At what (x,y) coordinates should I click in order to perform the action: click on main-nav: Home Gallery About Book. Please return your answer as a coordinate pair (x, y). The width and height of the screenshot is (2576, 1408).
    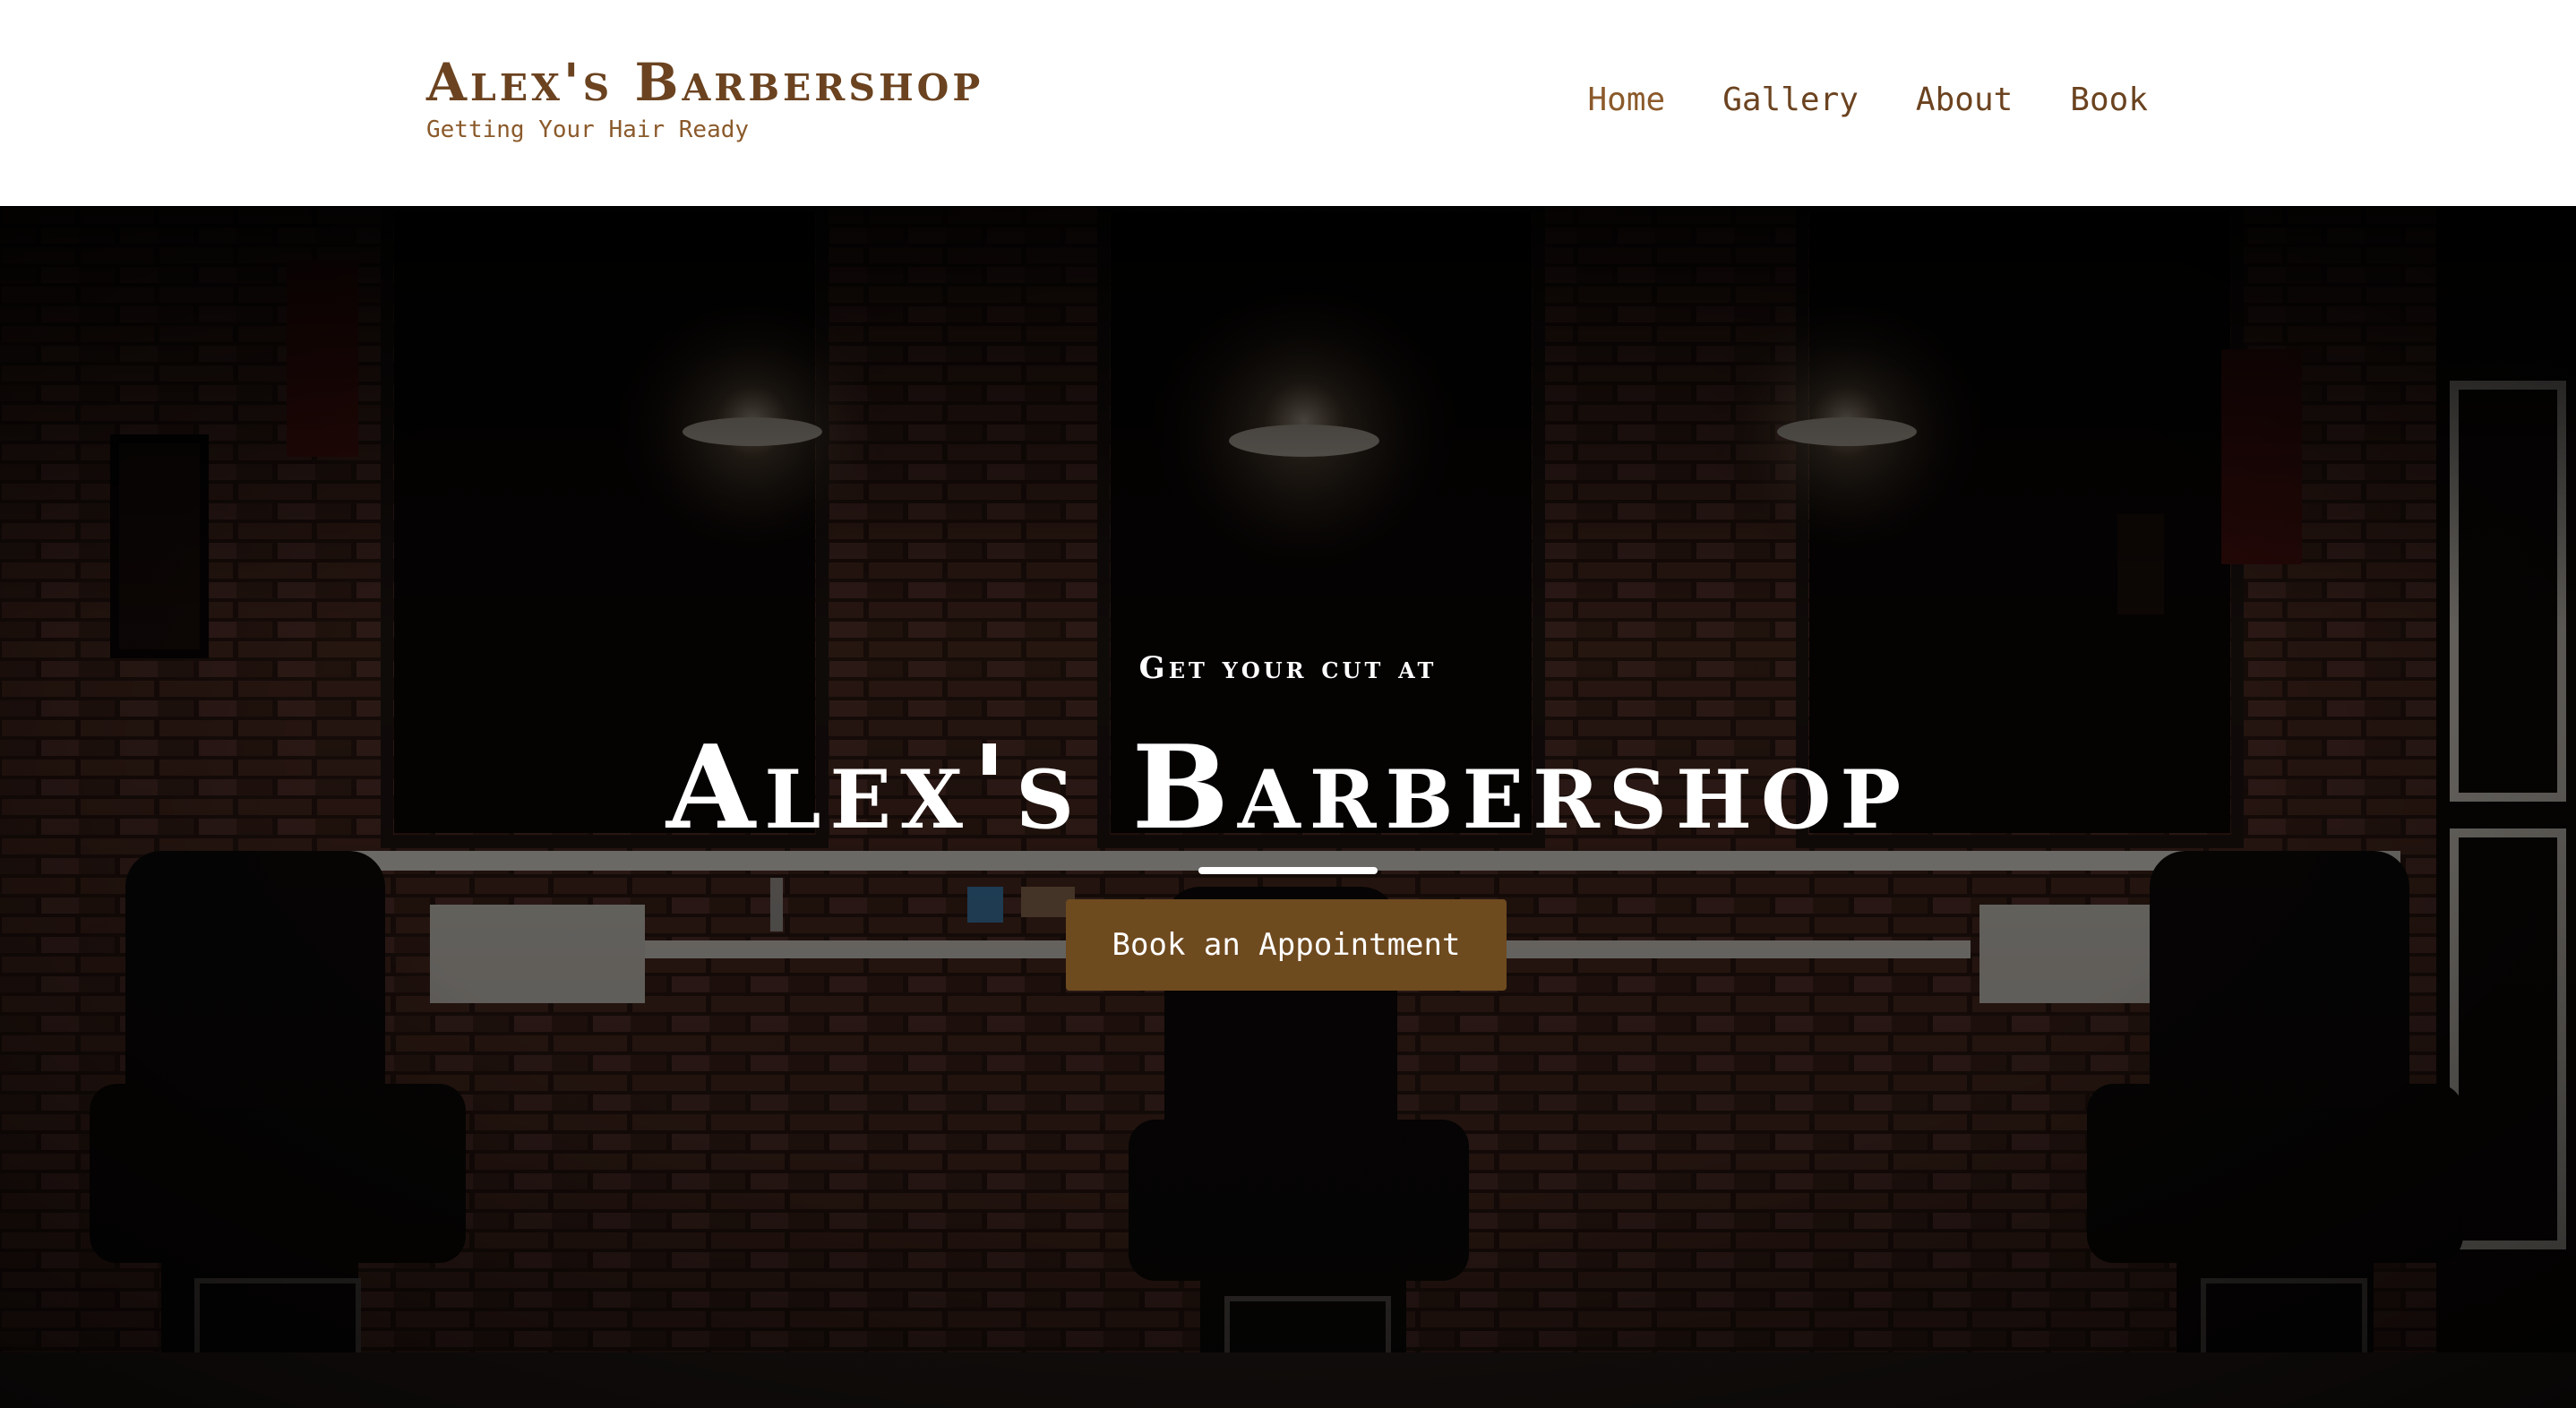
    Looking at the image, I should click on (1868, 100).